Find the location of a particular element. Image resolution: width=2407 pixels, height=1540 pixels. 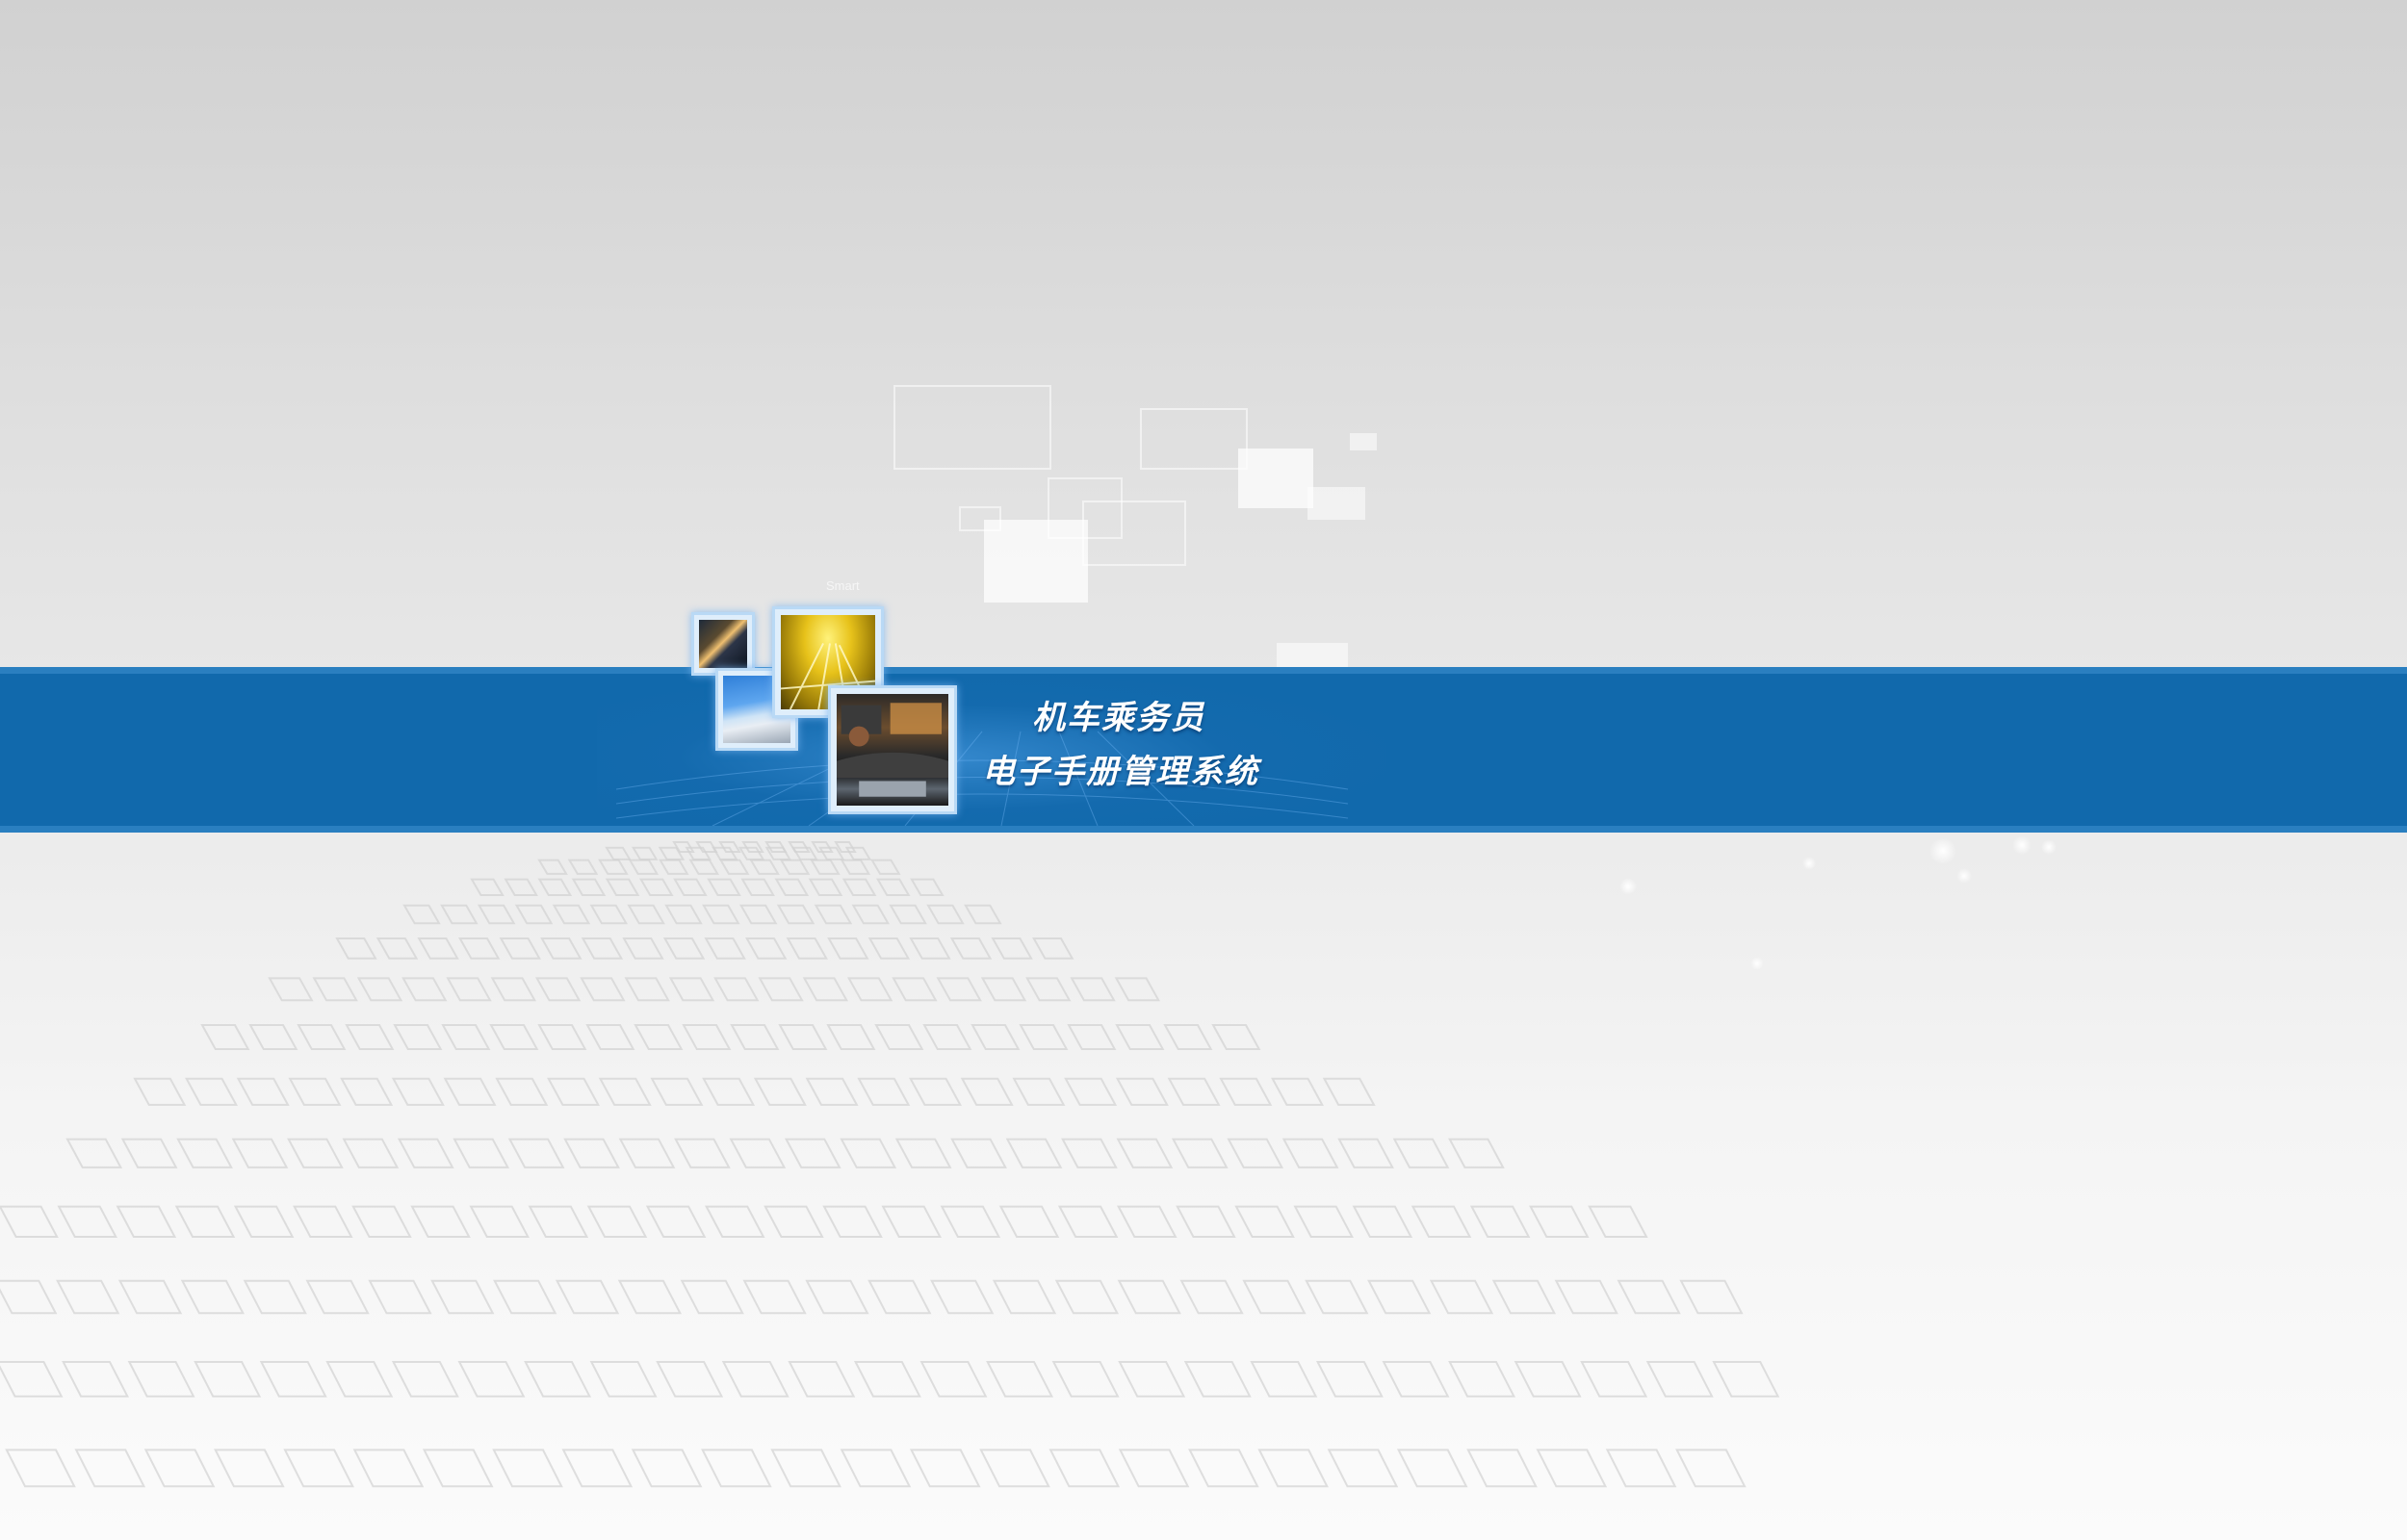

cab-driver-photo is located at coordinates (892, 749).